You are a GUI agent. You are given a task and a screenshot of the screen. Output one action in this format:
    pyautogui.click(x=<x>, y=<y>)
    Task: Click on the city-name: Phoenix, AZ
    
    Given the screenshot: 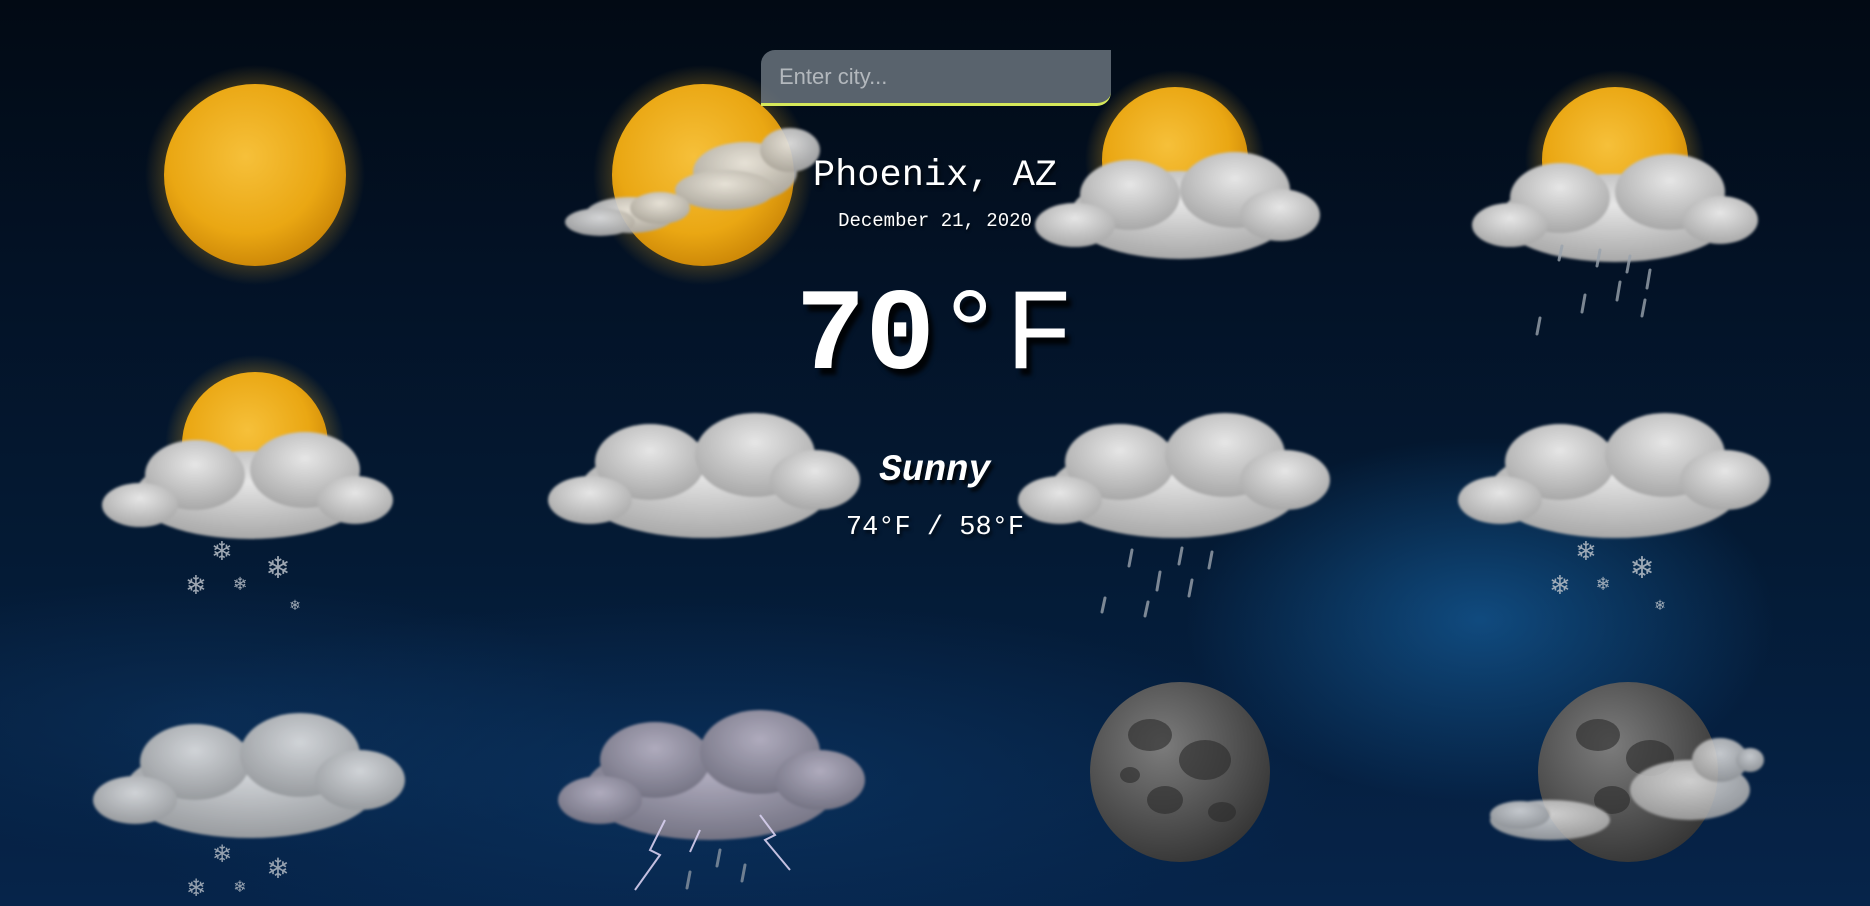 What is the action you would take?
    pyautogui.click(x=935, y=176)
    